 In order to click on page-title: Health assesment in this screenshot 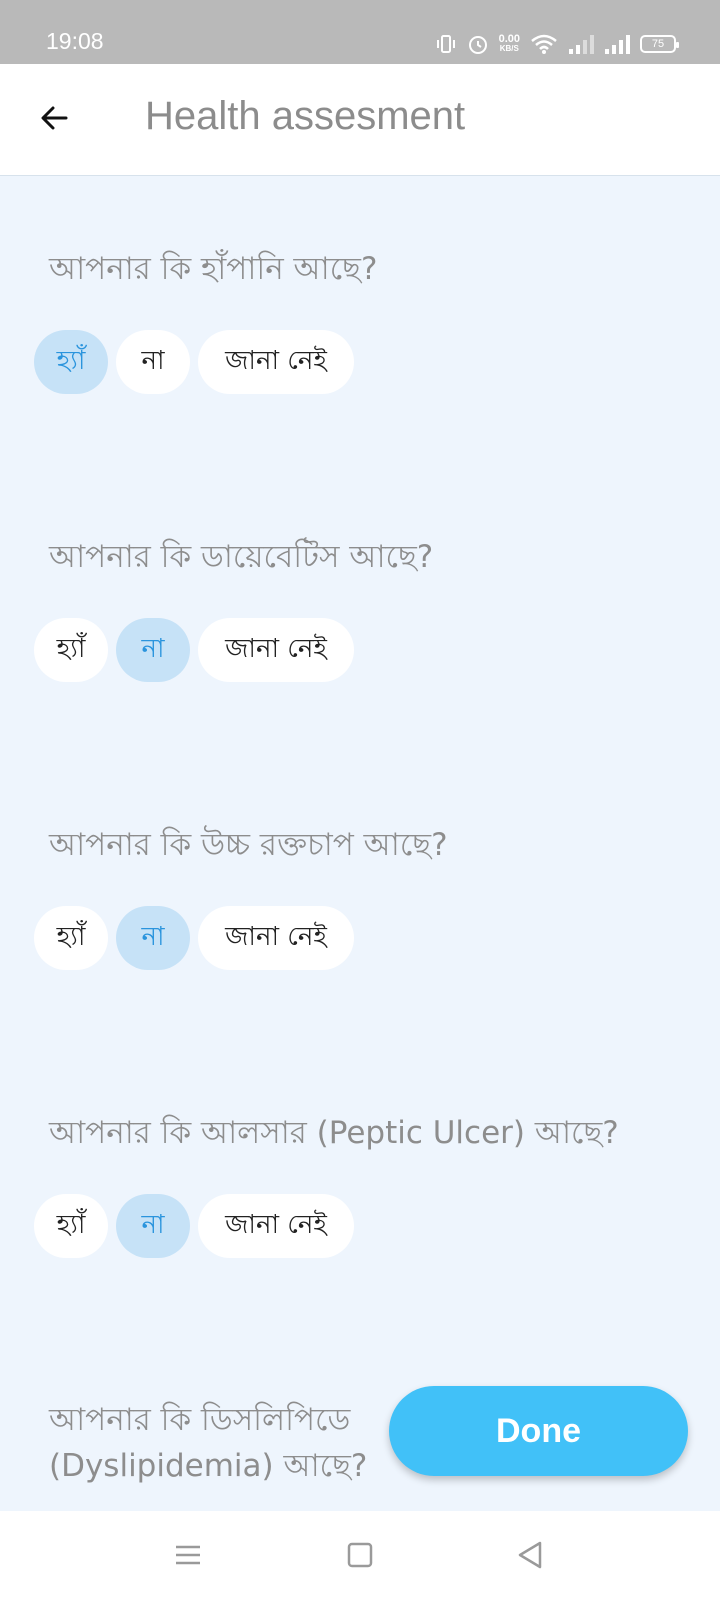, I will do `click(305, 116)`.